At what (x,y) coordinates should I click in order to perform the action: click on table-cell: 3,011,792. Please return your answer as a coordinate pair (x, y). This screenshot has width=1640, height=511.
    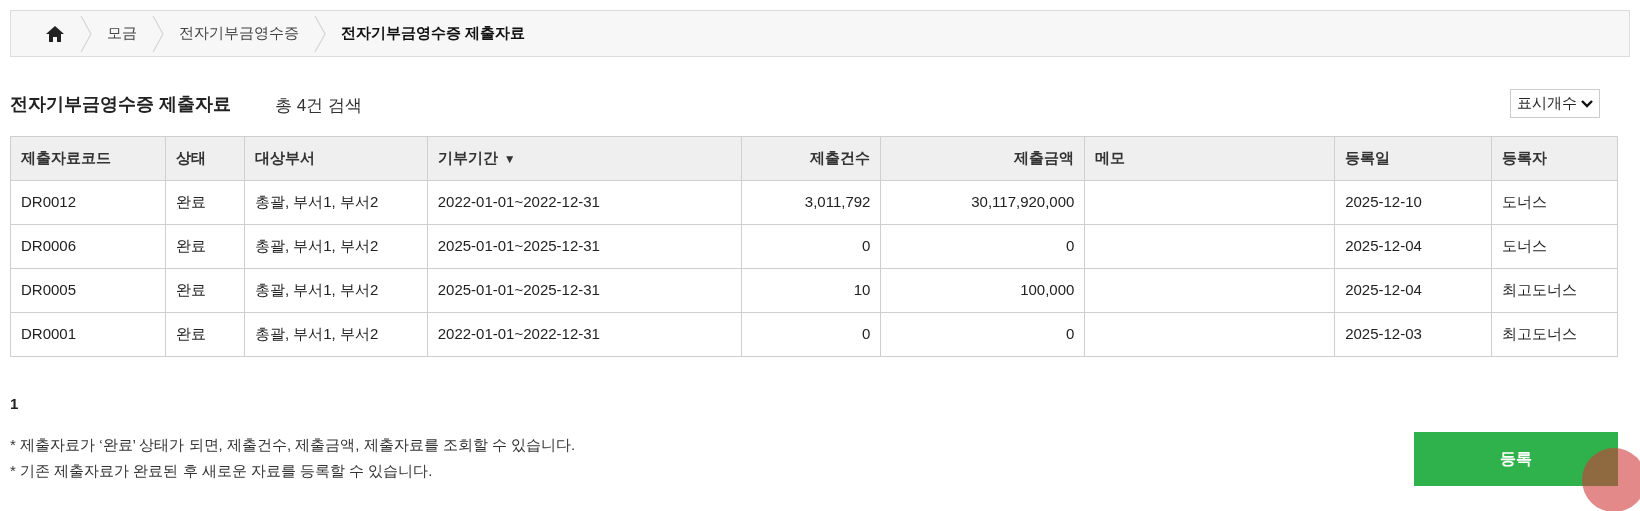
    Looking at the image, I should click on (837, 202).